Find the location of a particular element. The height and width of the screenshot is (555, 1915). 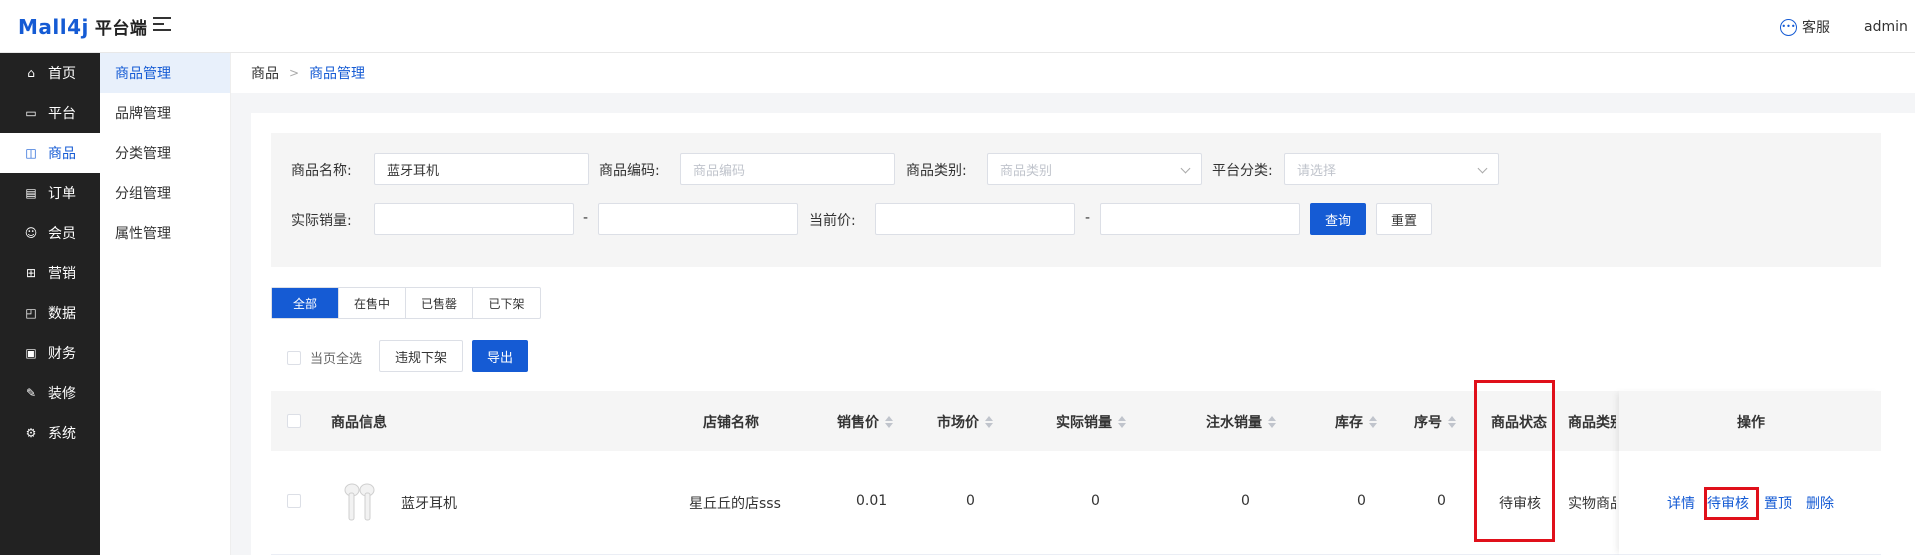

search-button: 查询 is located at coordinates (1338, 219).